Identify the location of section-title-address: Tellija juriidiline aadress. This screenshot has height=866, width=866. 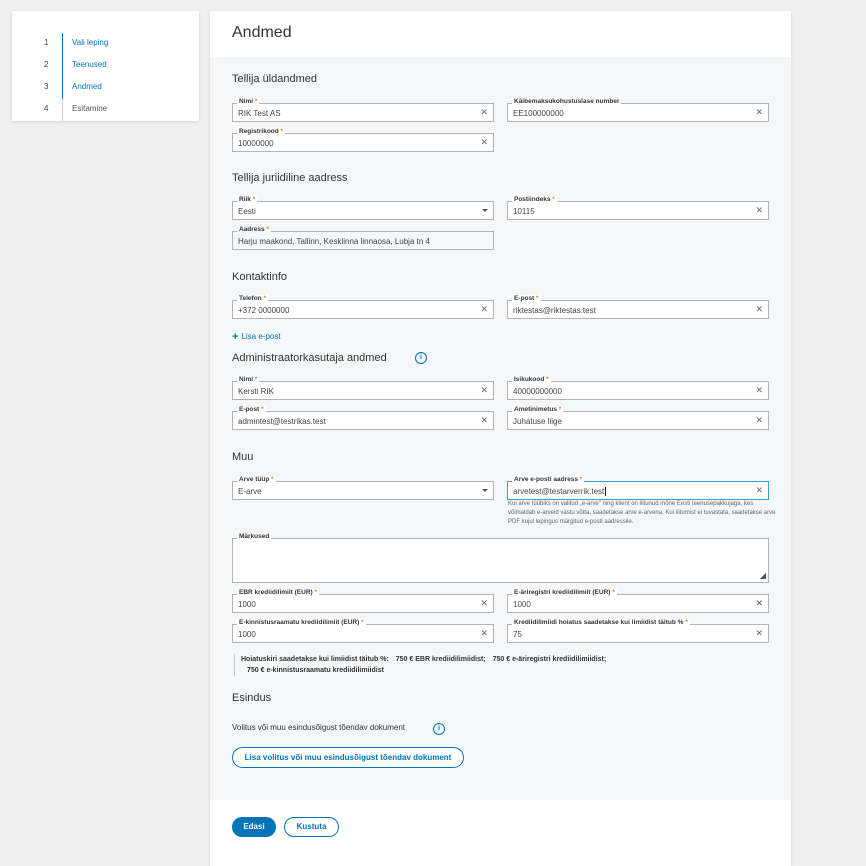
(290, 178).